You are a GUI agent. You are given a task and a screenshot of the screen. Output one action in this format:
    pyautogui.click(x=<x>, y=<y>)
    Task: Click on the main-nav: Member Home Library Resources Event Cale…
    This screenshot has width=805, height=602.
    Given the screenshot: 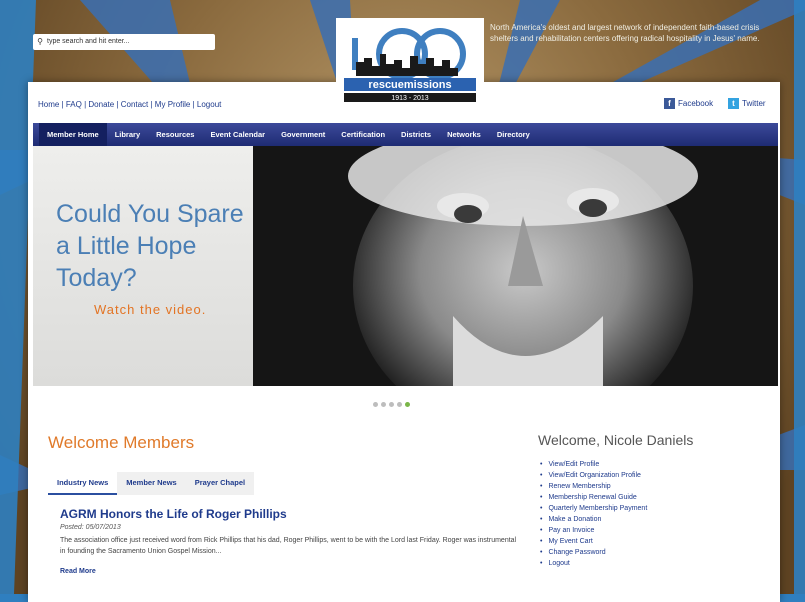 What is the action you would take?
    pyautogui.click(x=405, y=134)
    